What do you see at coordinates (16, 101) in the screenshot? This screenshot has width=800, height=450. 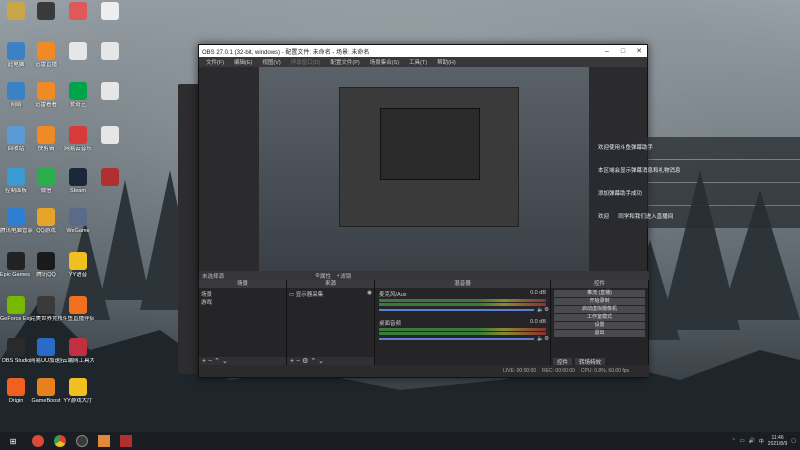 I see `desktop-icon: 网络` at bounding box center [16, 101].